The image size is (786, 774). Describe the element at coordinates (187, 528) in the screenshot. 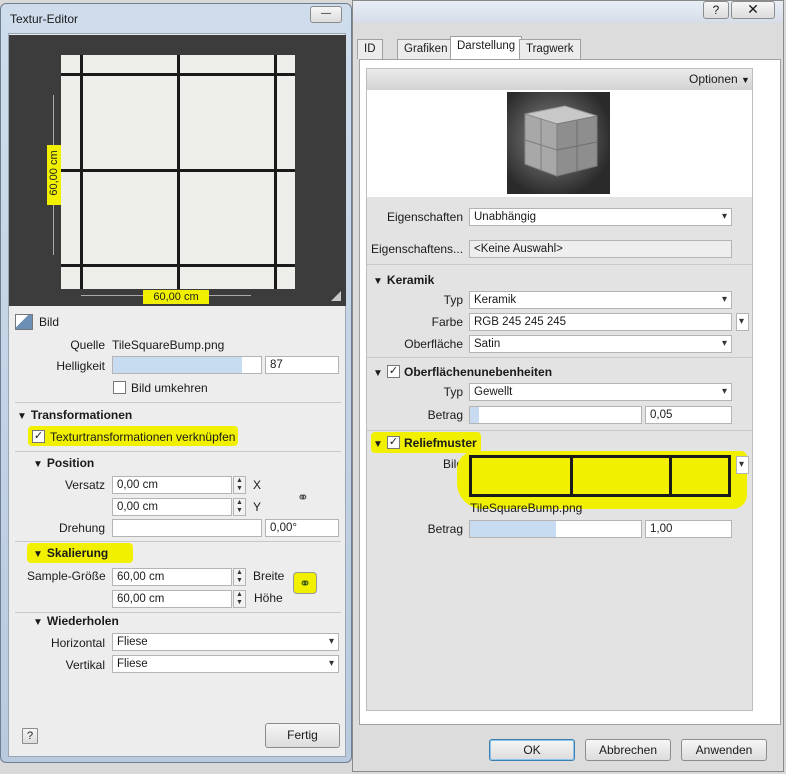

I see `rotation-slider` at that location.